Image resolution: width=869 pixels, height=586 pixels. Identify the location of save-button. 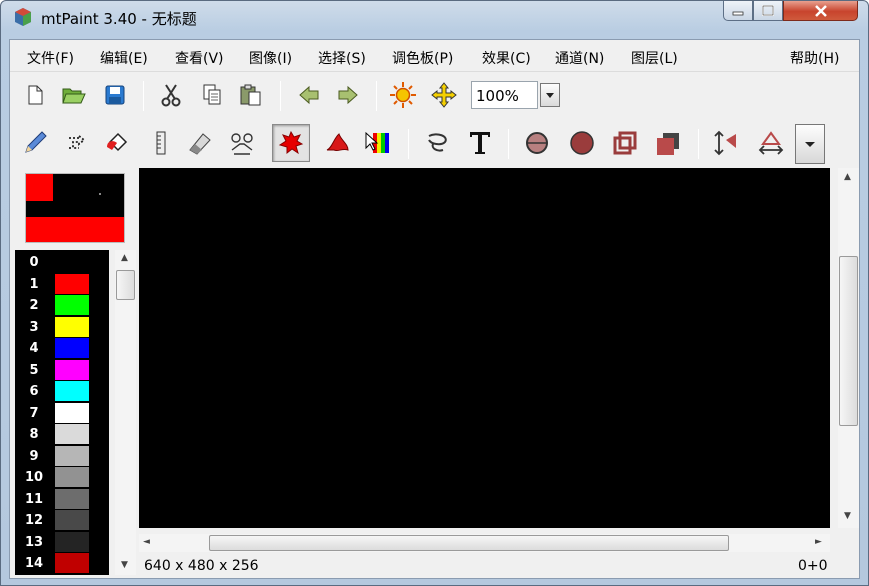
(115, 95).